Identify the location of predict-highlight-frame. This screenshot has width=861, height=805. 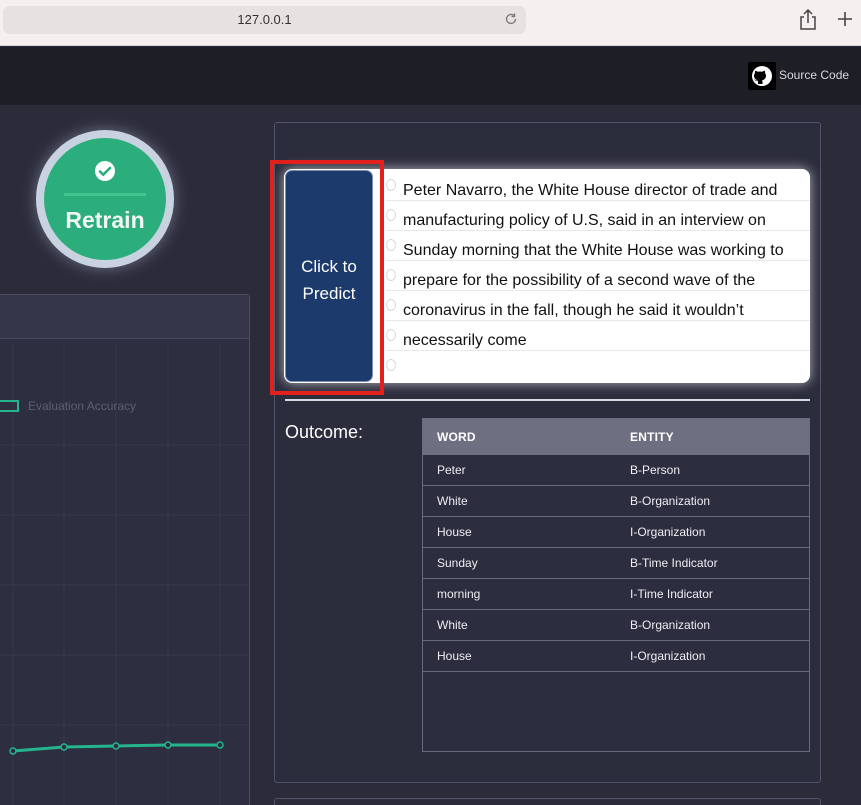
(327, 277).